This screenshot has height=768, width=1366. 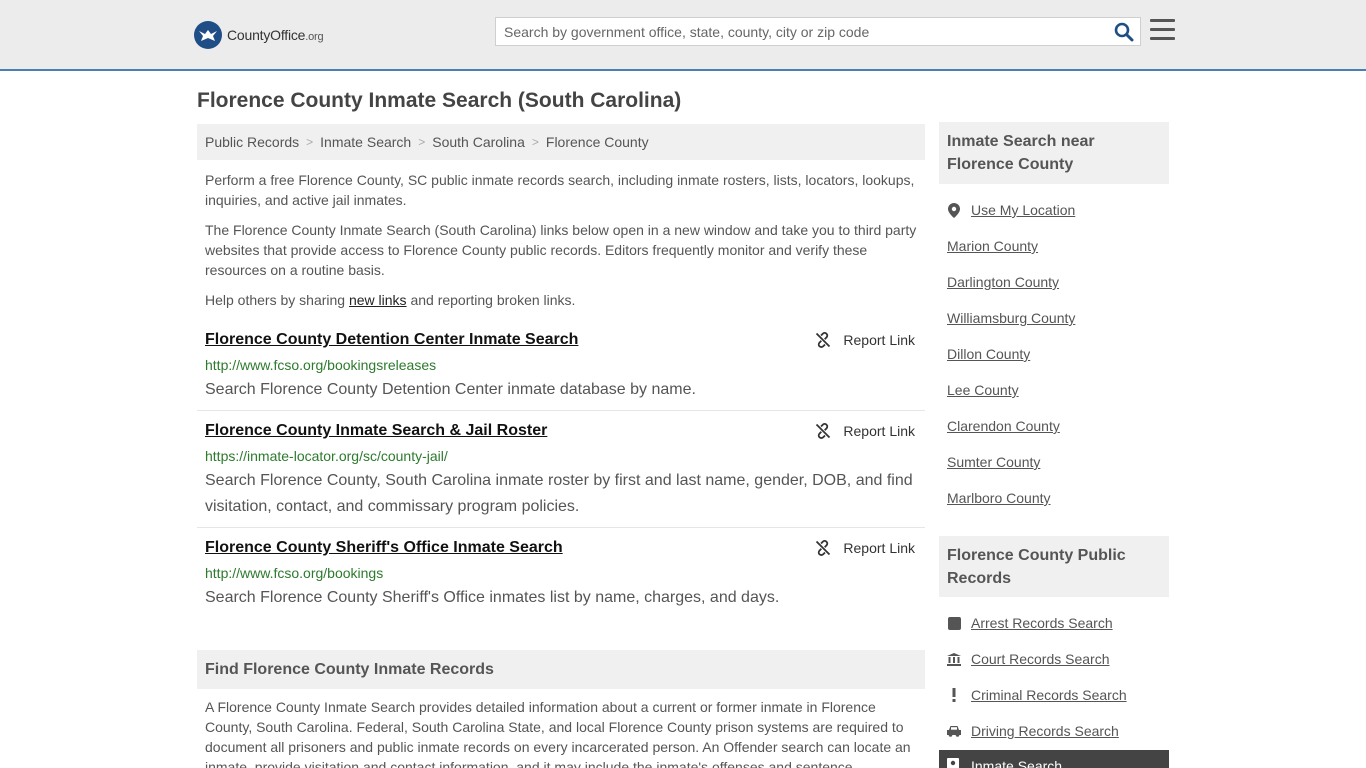 What do you see at coordinates (1054, 566) in the screenshot?
I see `sidebar-records-heading: Florence County Public Records` at bounding box center [1054, 566].